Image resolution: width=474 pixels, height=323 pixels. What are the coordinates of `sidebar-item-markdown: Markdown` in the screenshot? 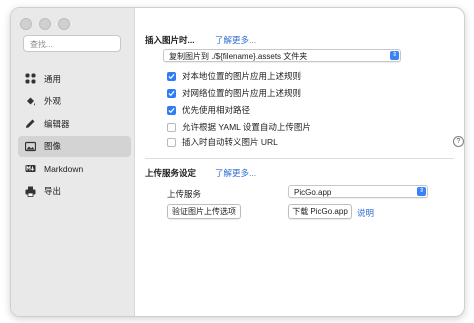 It's located at (74, 168).